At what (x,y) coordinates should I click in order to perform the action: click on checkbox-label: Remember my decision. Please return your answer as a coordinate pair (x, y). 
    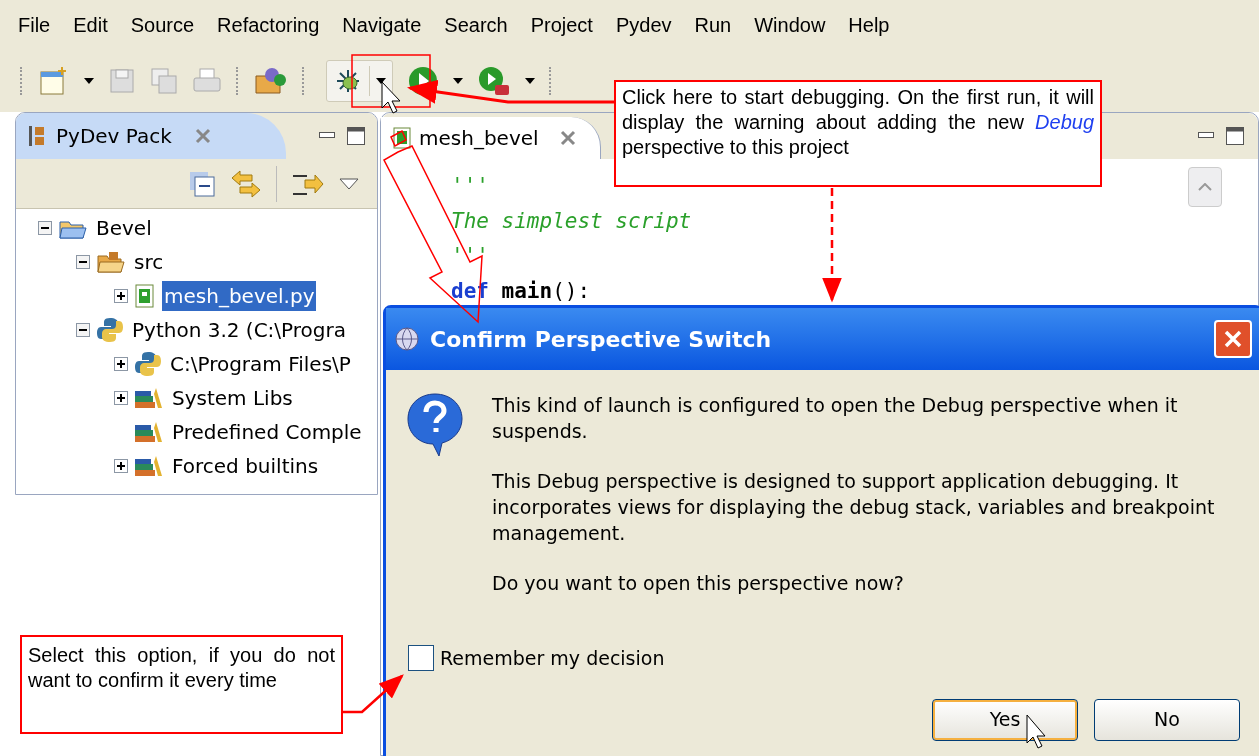
    Looking at the image, I should click on (552, 658).